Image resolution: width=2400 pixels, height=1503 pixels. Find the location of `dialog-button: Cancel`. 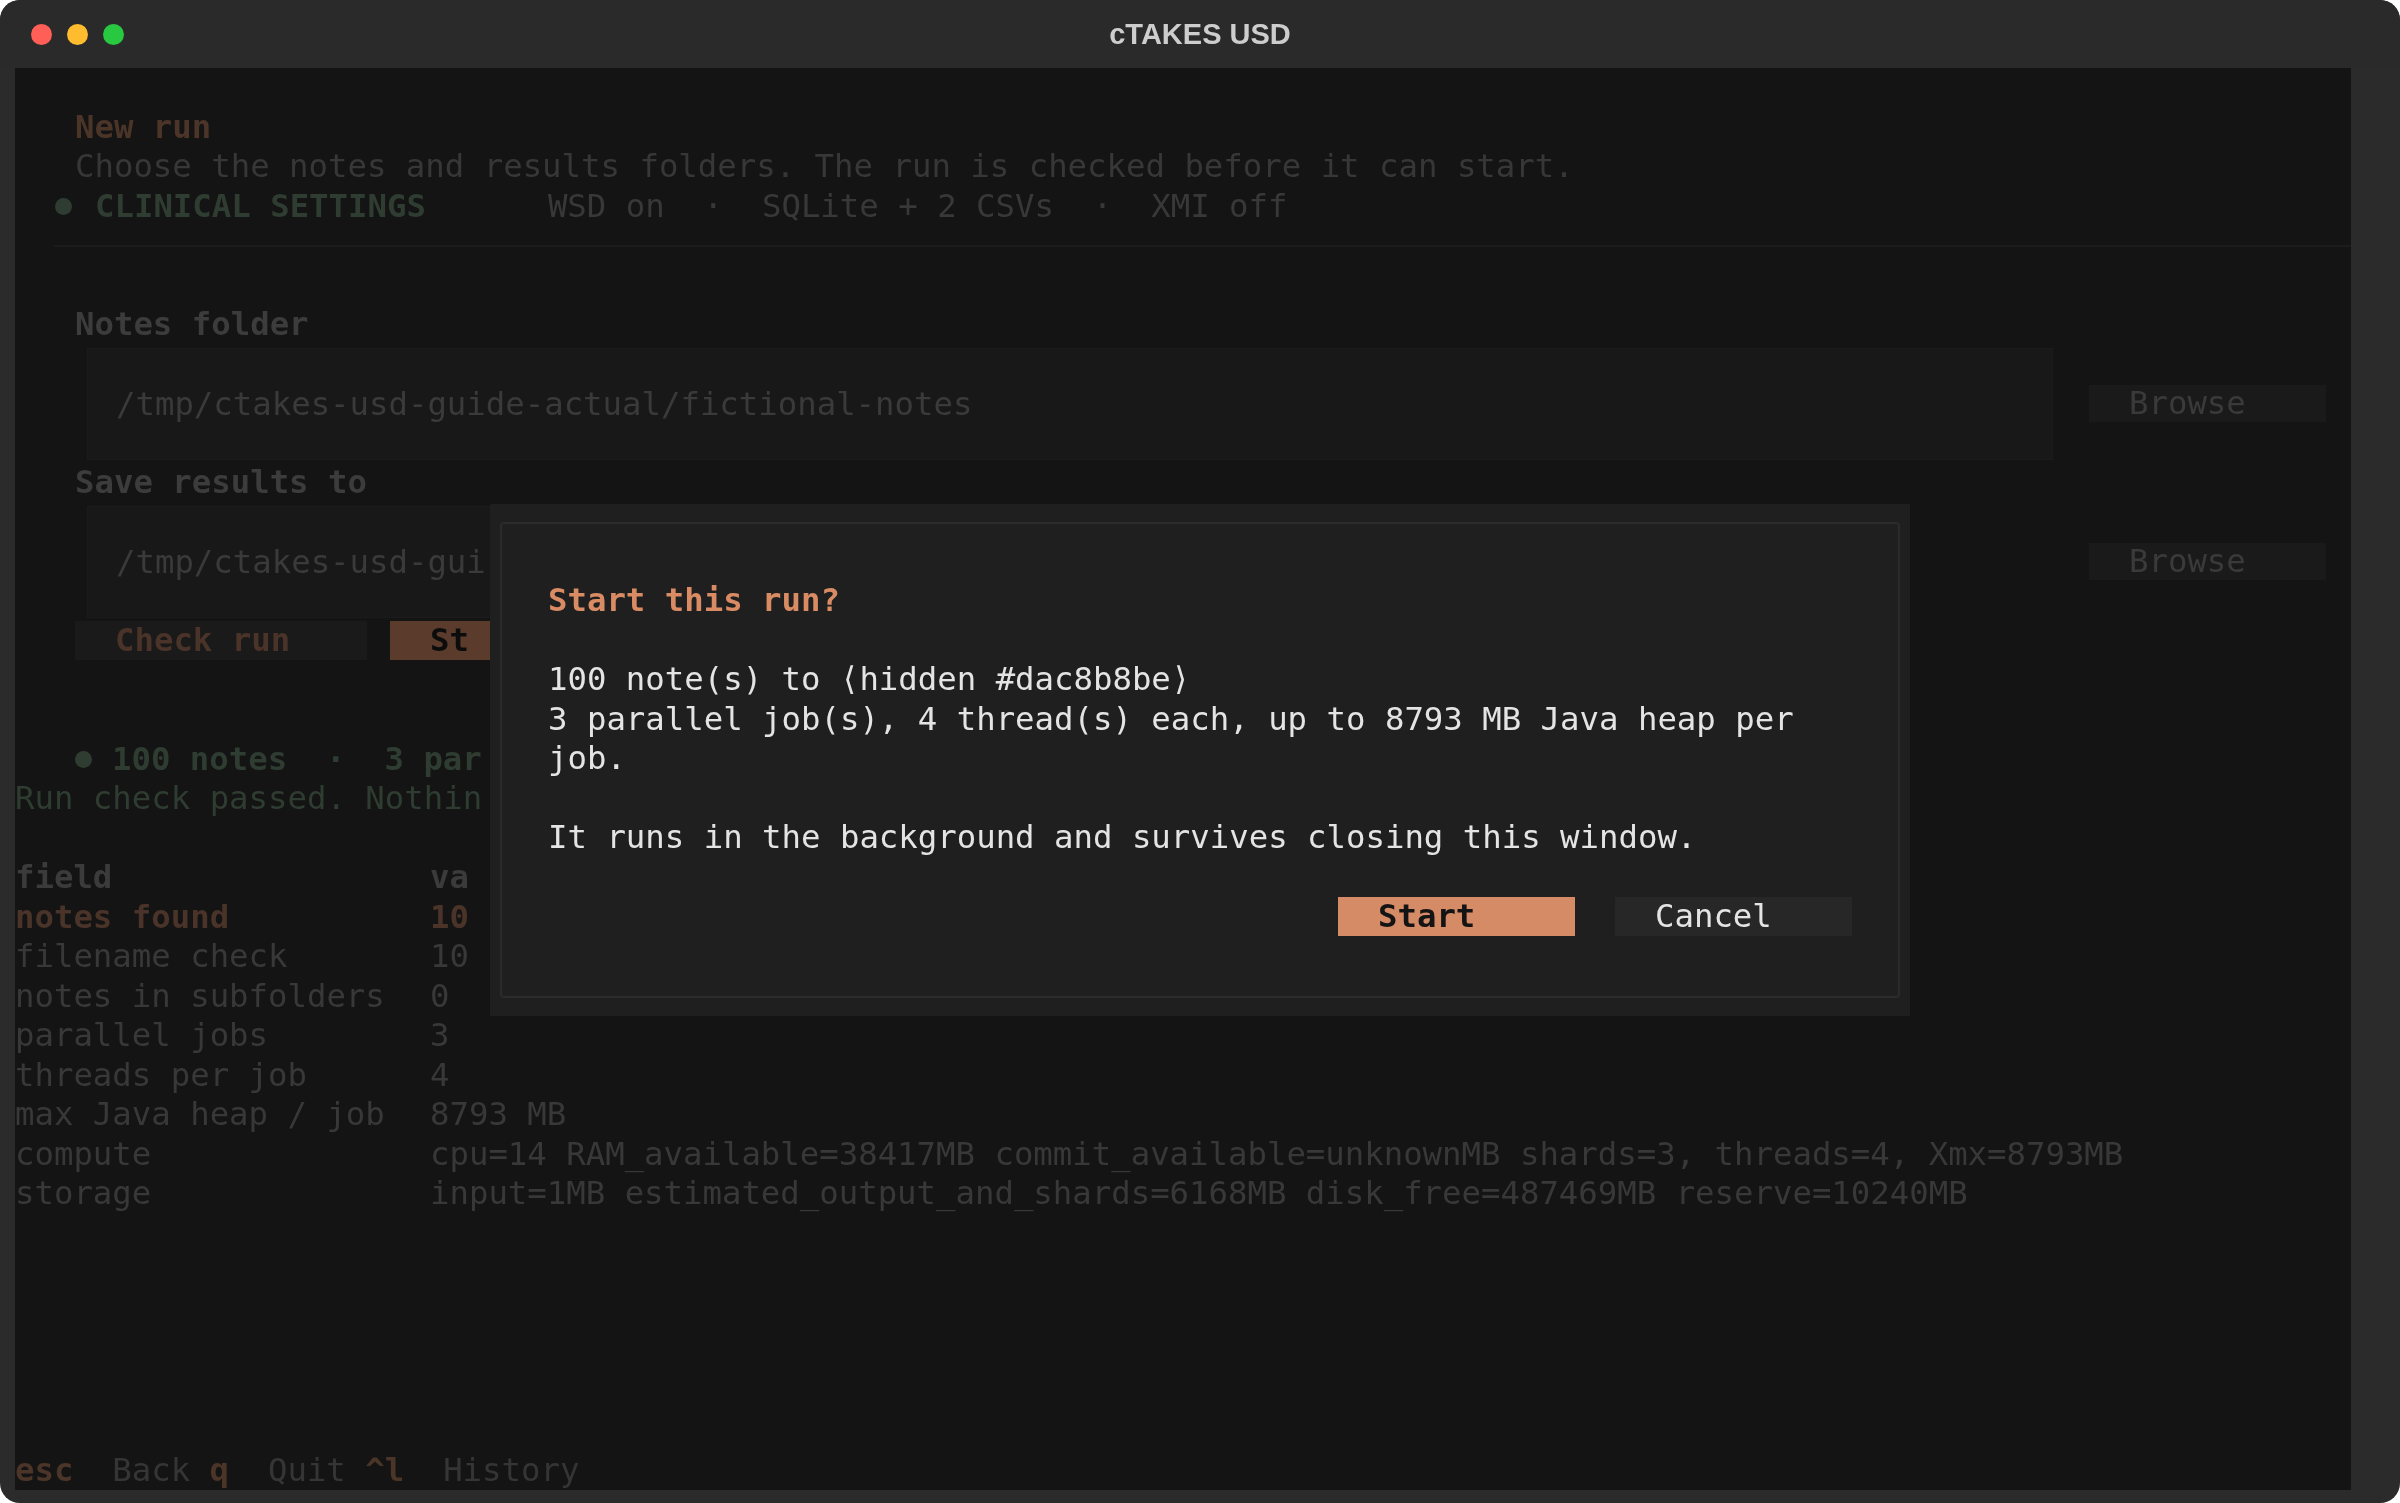

dialog-button: Cancel is located at coordinates (1733, 917).